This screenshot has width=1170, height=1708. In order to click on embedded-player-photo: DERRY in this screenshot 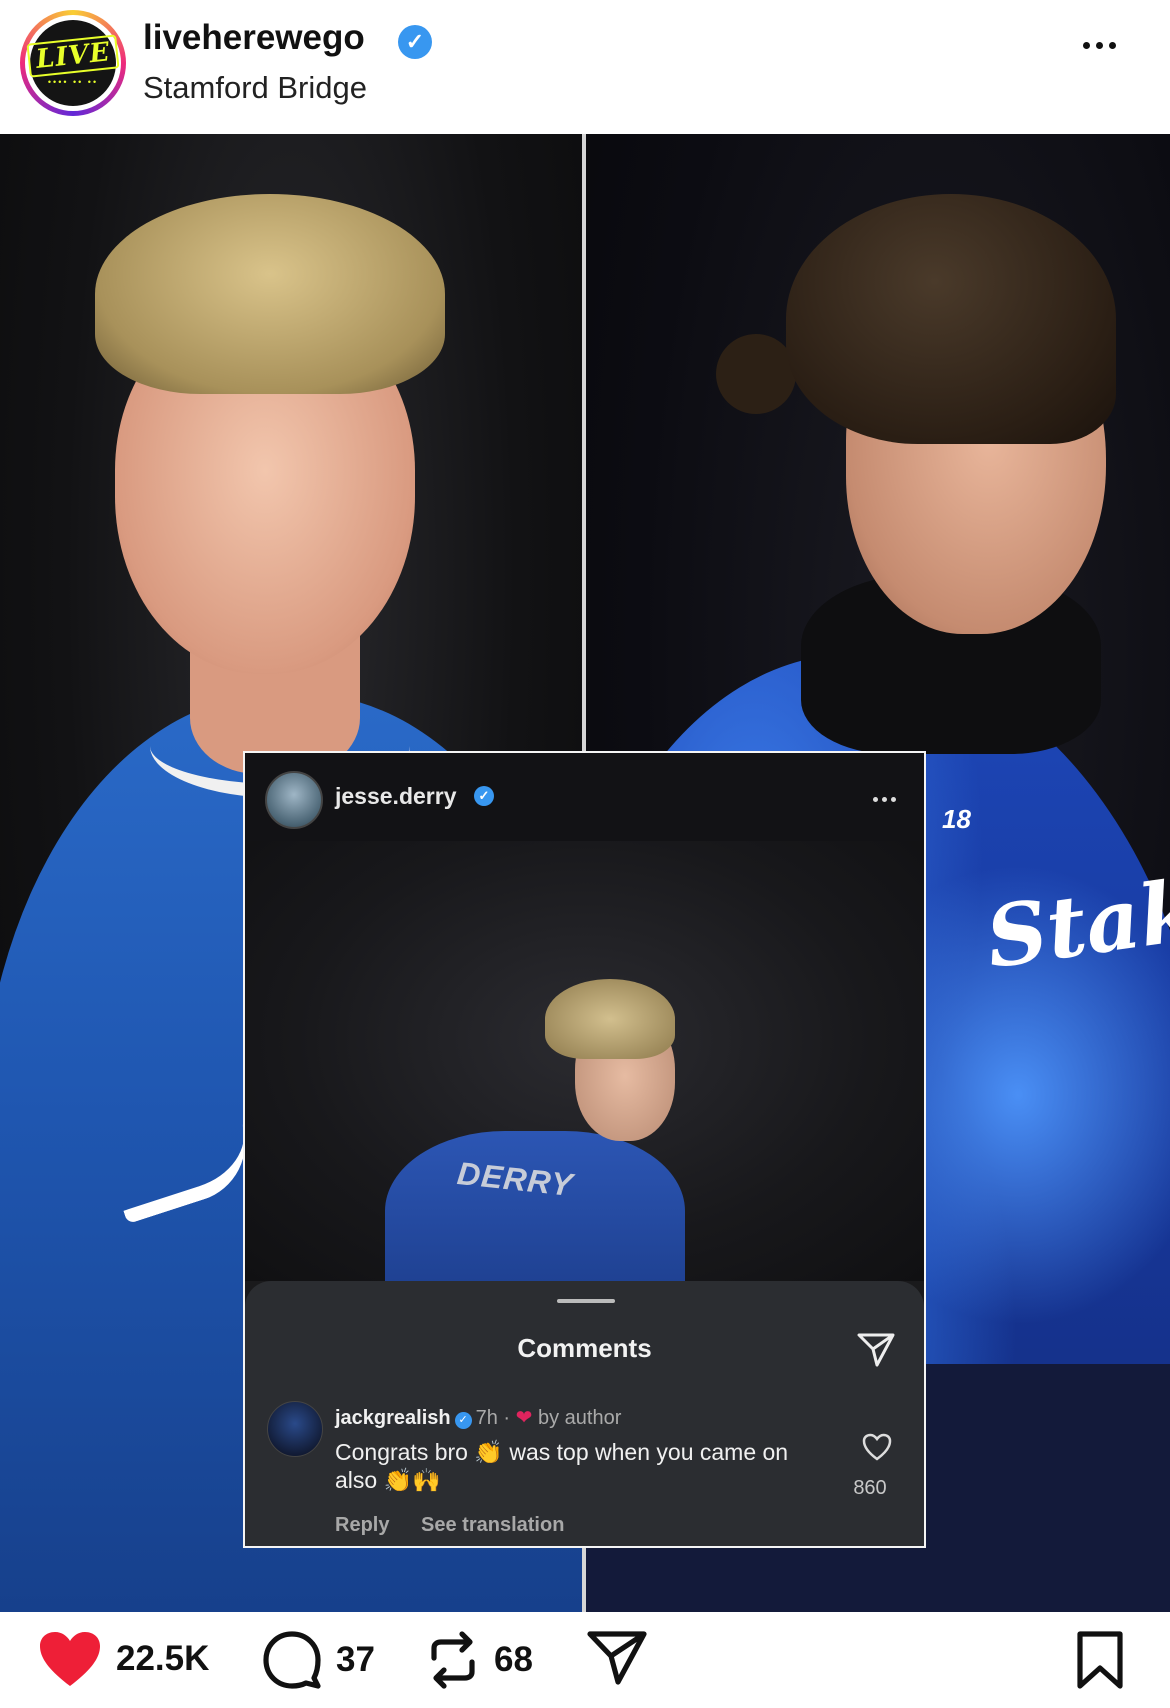, I will do `click(584, 1061)`.